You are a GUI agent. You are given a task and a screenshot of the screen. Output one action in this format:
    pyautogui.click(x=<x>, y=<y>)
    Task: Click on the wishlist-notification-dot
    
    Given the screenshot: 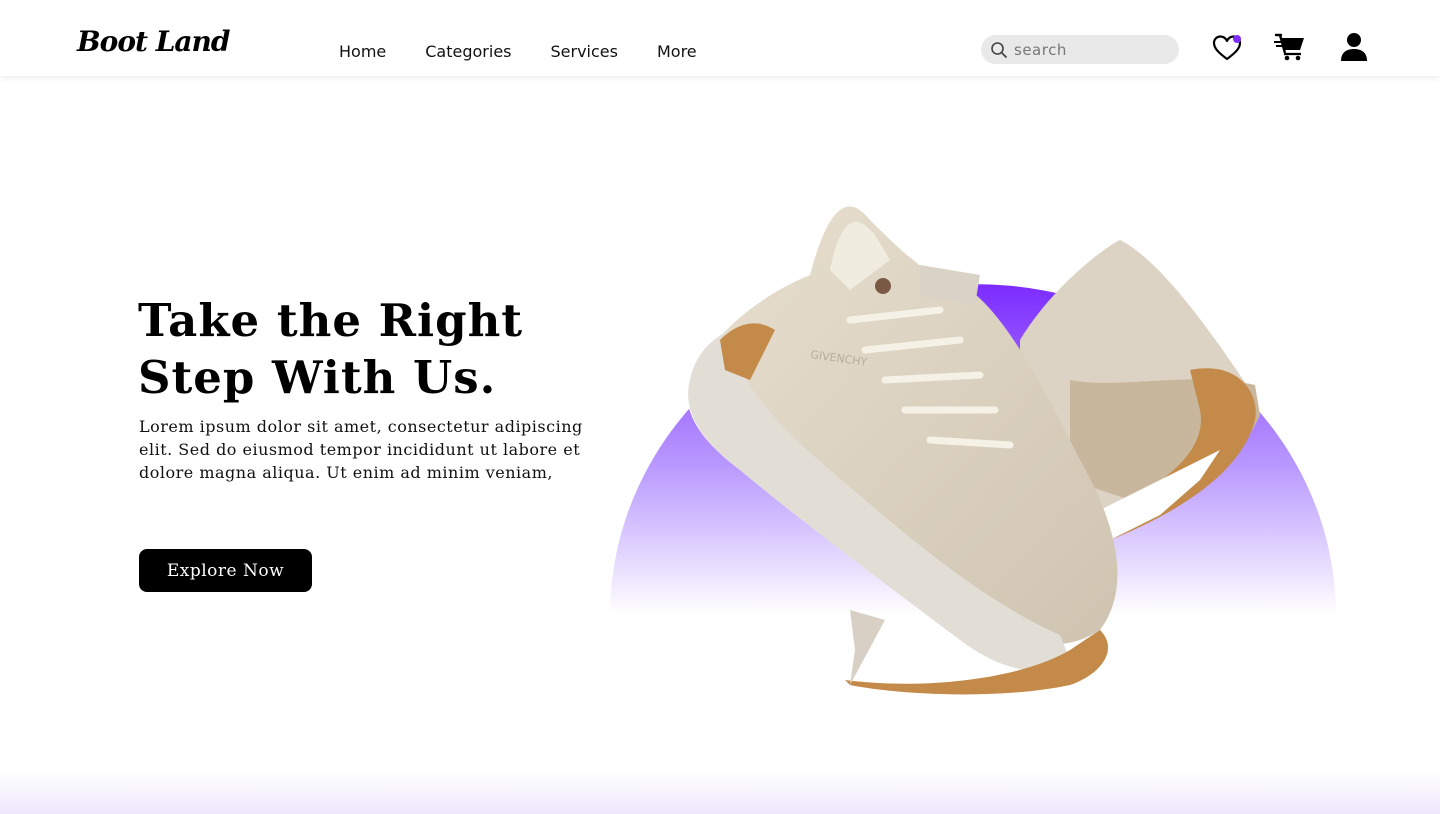 What is the action you would take?
    pyautogui.click(x=1237, y=39)
    